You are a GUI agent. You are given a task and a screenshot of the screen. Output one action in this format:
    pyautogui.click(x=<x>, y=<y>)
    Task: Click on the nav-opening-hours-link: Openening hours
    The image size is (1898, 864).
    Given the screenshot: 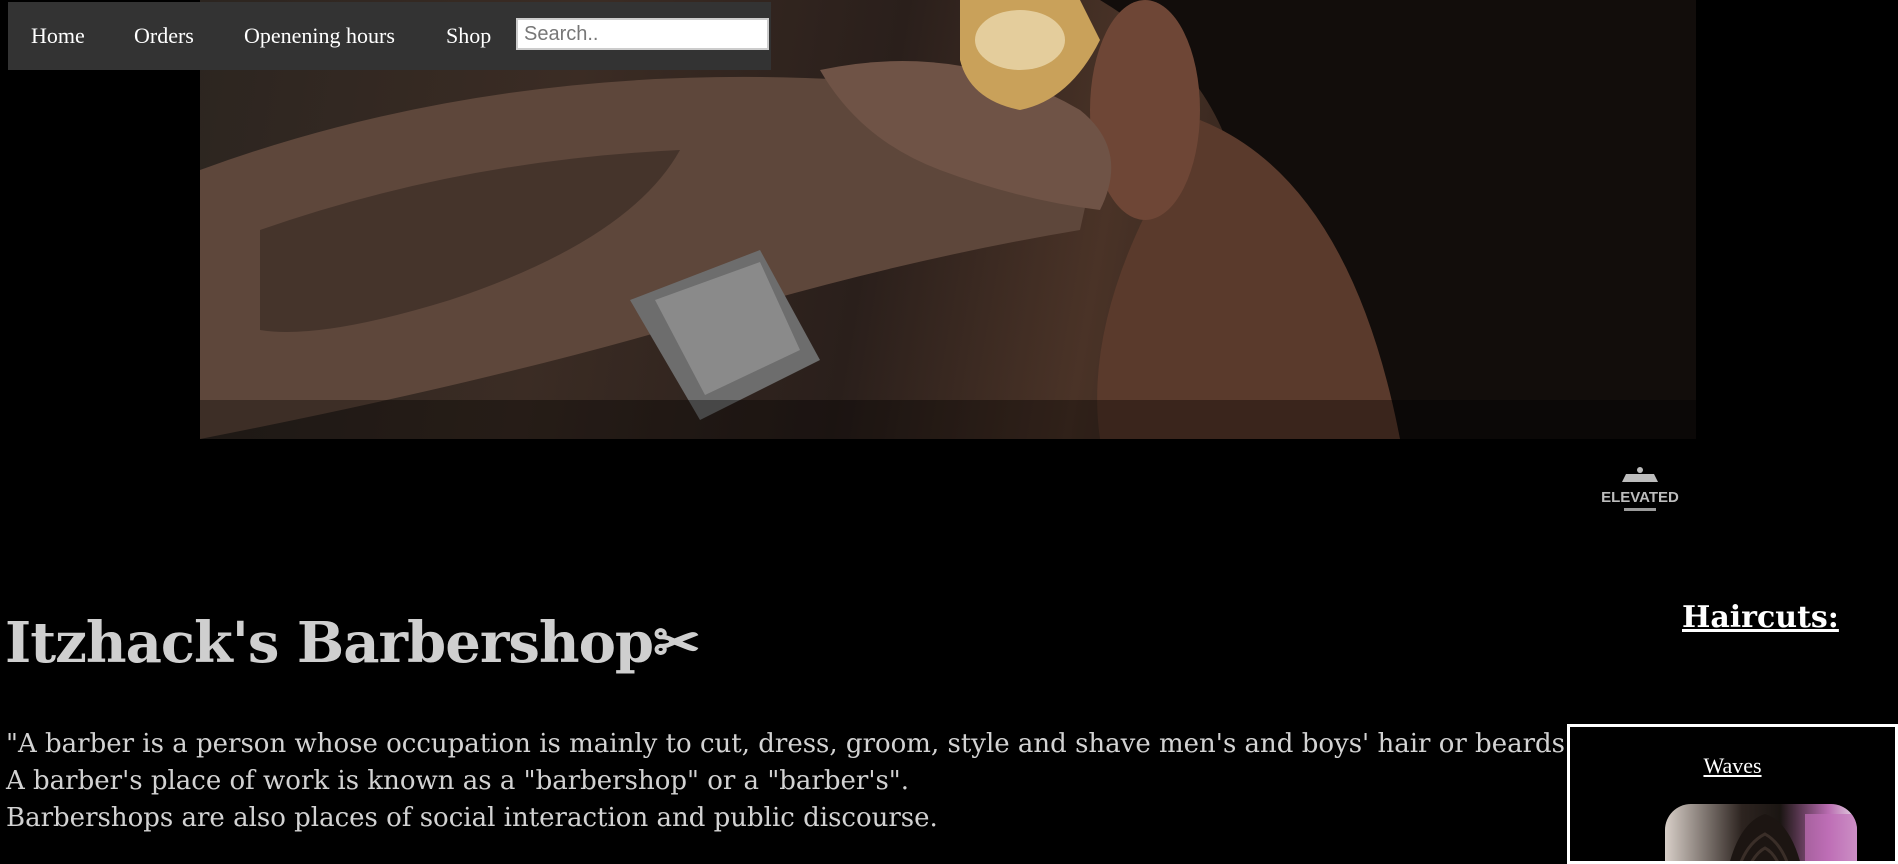 What is the action you would take?
    pyautogui.click(x=319, y=36)
    